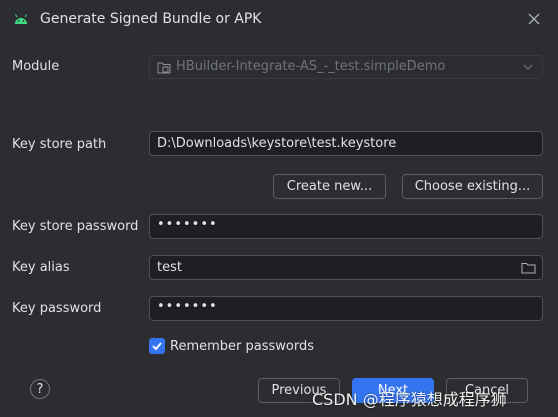  Describe the element at coordinates (346, 308) in the screenshot. I see `key-password-input: •••••••` at that location.